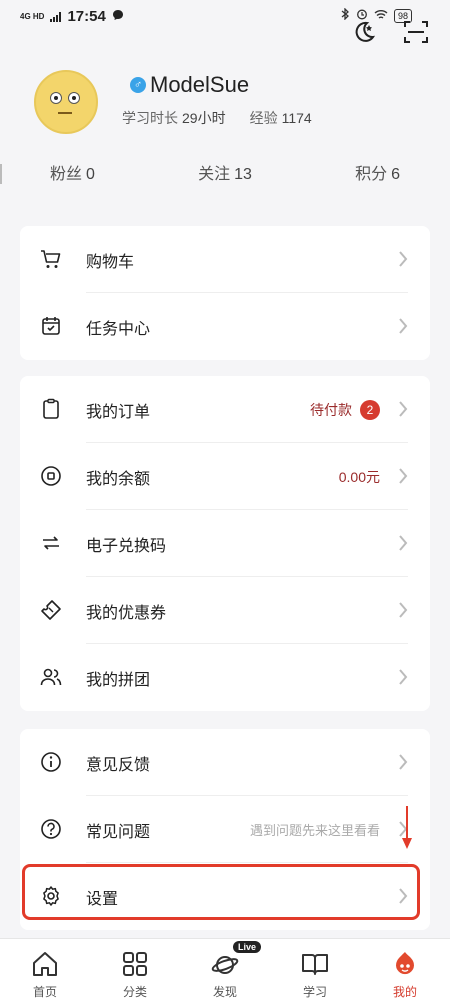 The image size is (450, 1001). I want to click on menu-item-feedback: 意见反馈, so click(225, 762).